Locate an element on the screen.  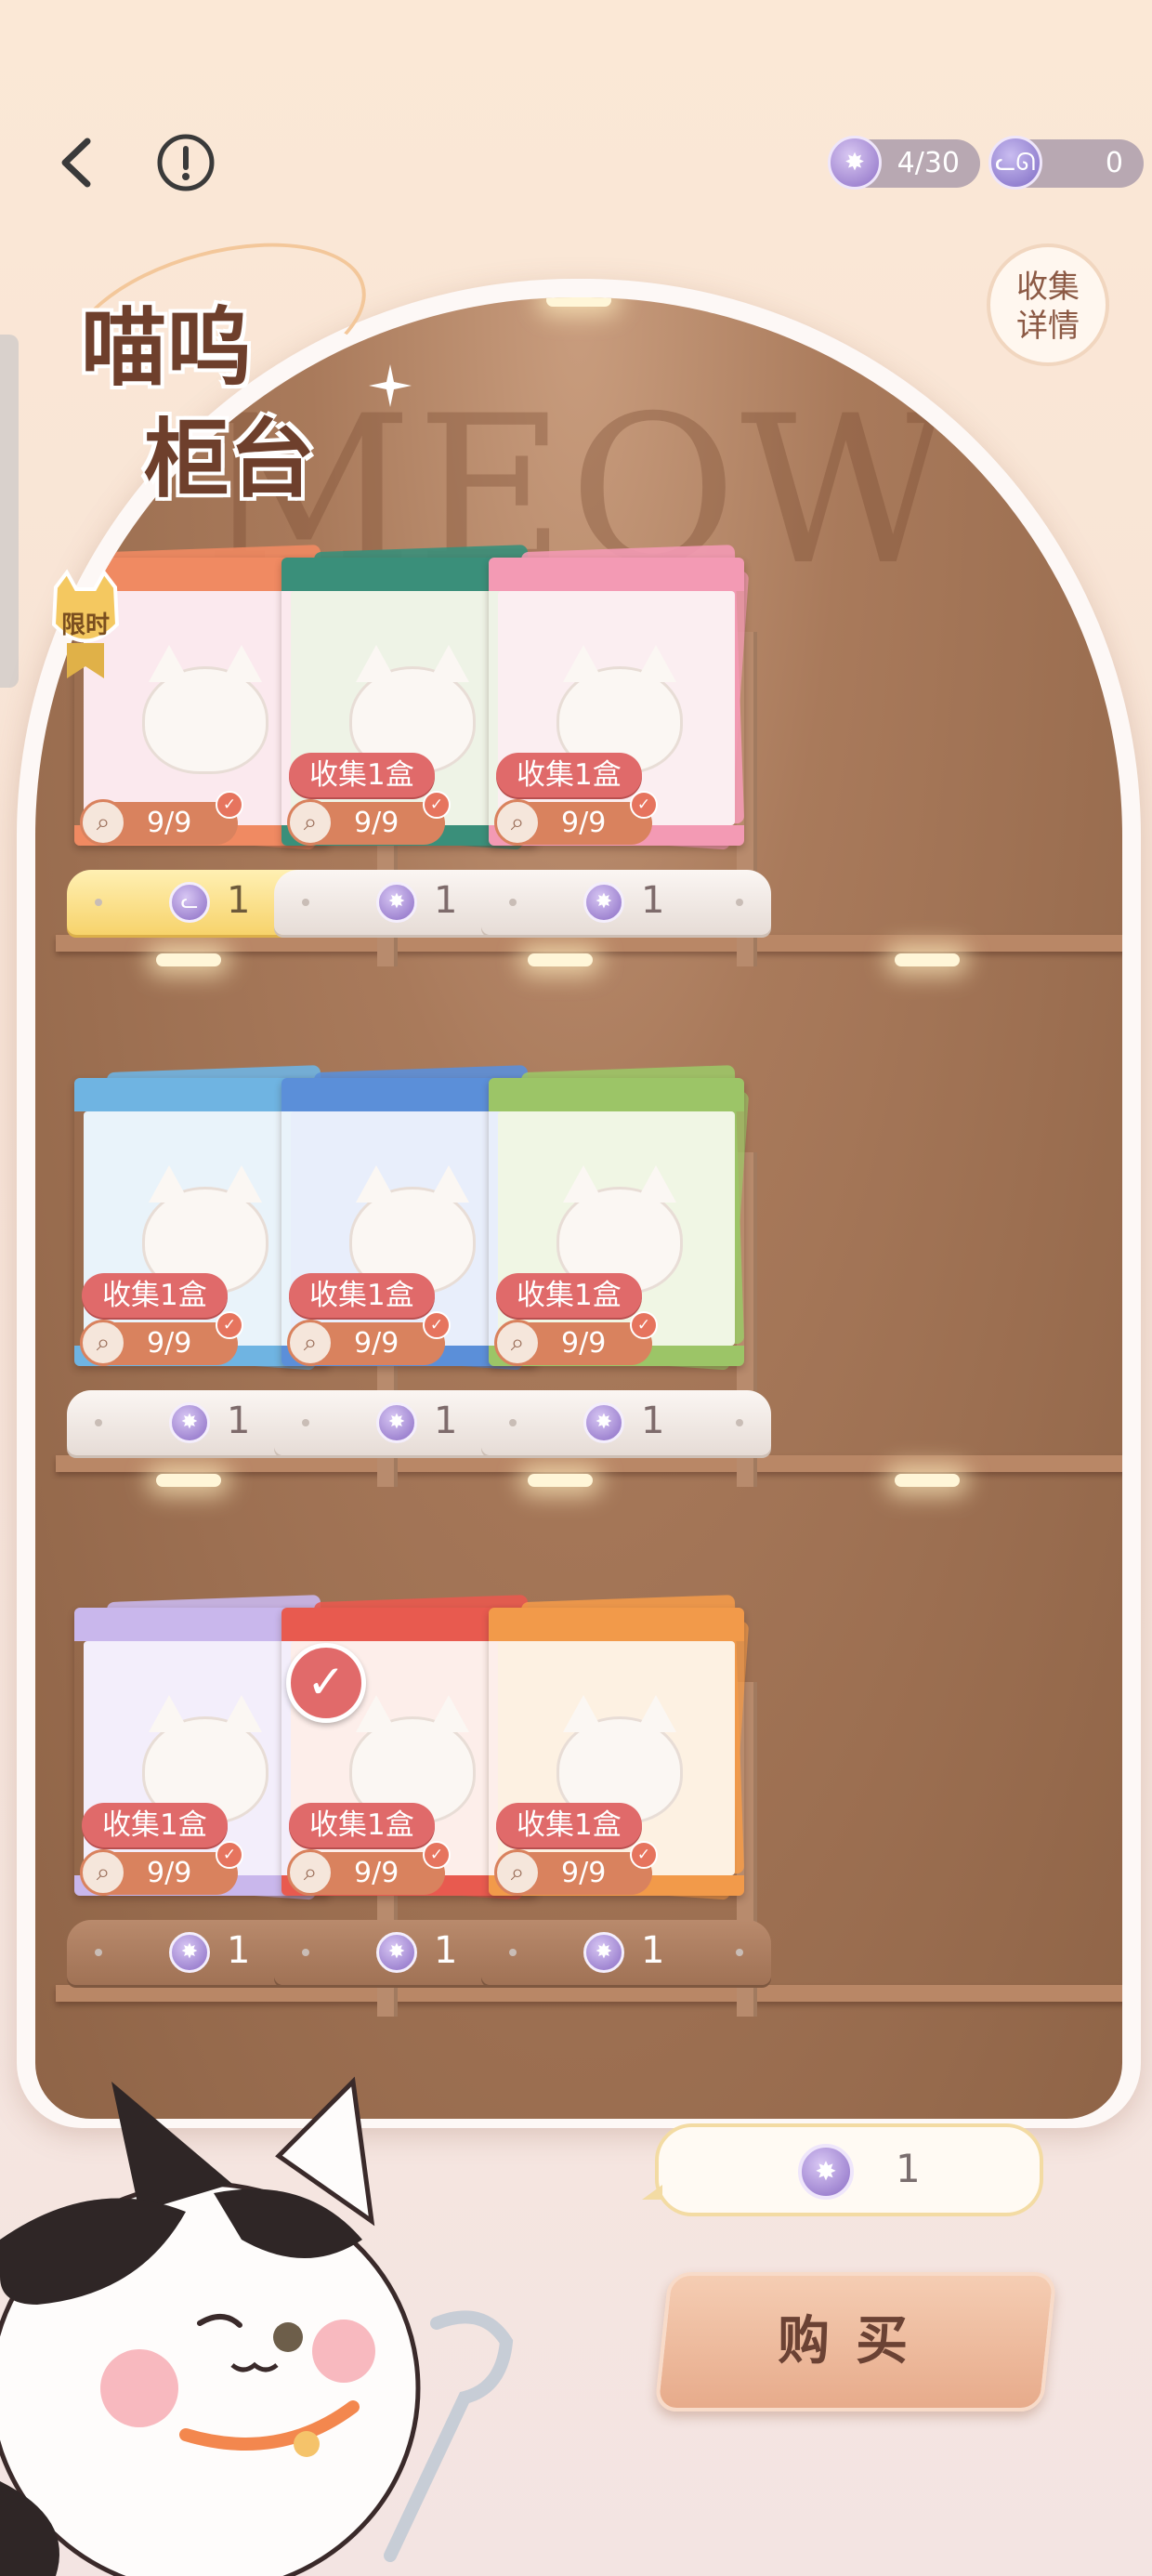
cat-currency-display: ᓚᘏ 0 is located at coordinates (1066, 163).